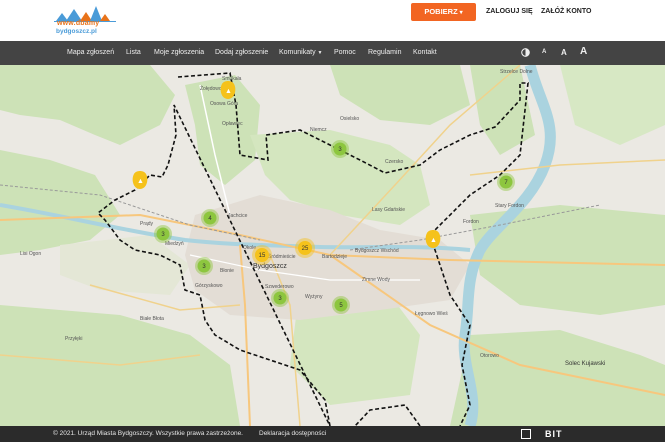 The height and width of the screenshot is (442, 665). I want to click on nav-help: Pomoc, so click(345, 52).